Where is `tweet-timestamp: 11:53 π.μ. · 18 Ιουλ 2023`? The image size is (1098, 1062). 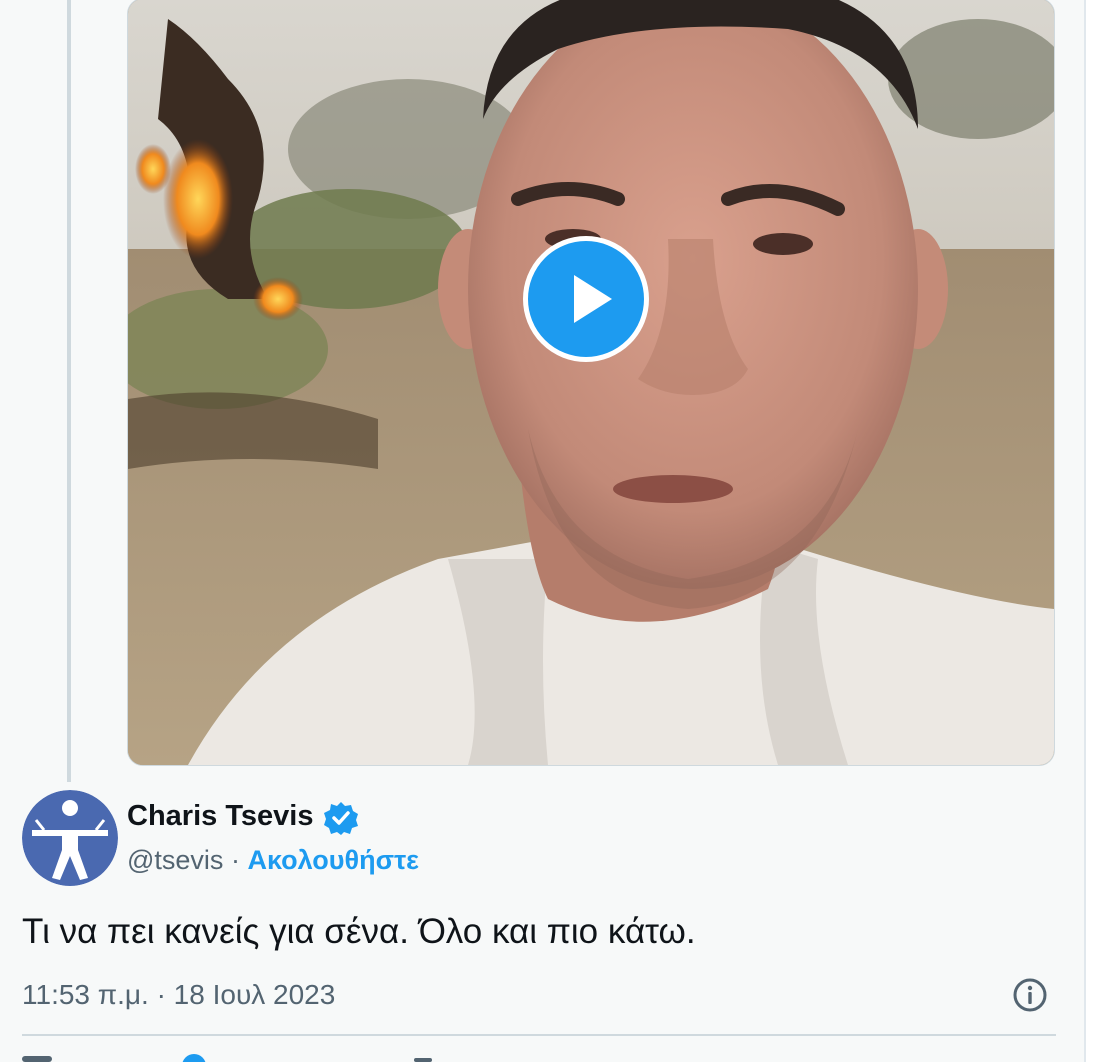 tweet-timestamp: 11:53 π.μ. · 18 Ιουλ 2023 is located at coordinates (178, 995).